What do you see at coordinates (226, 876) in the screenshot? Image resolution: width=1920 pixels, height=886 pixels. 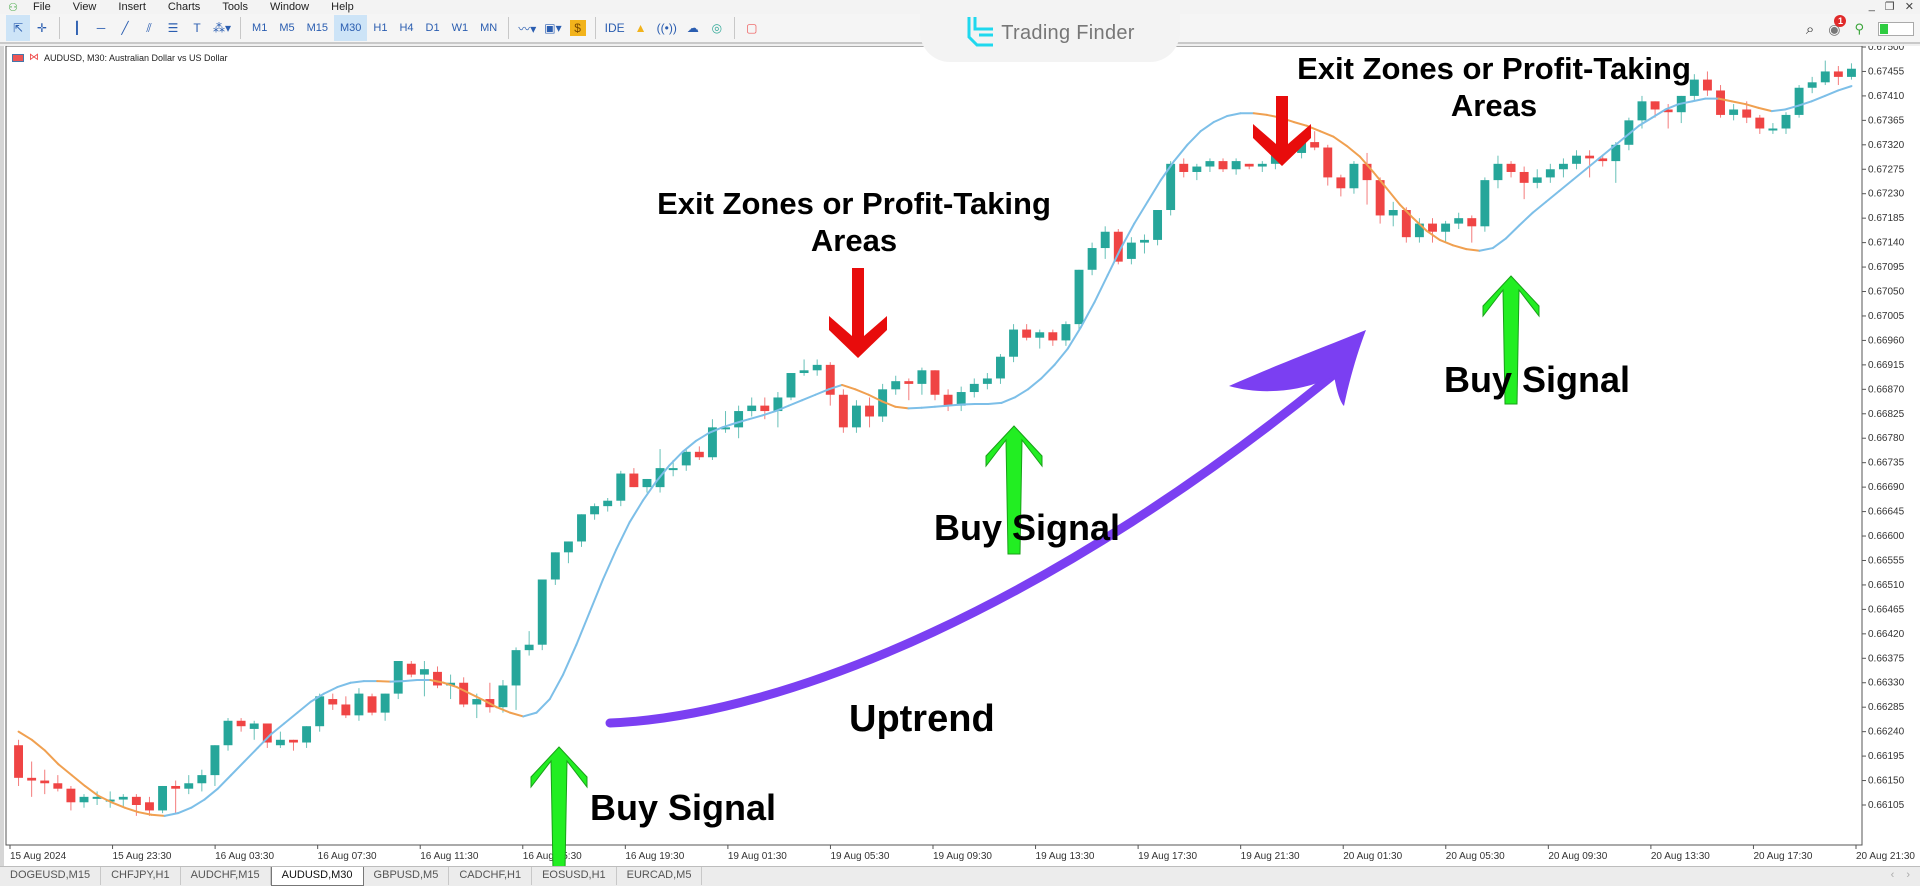 I see `tab-audchf-m15: AUDCHF,M15` at bounding box center [226, 876].